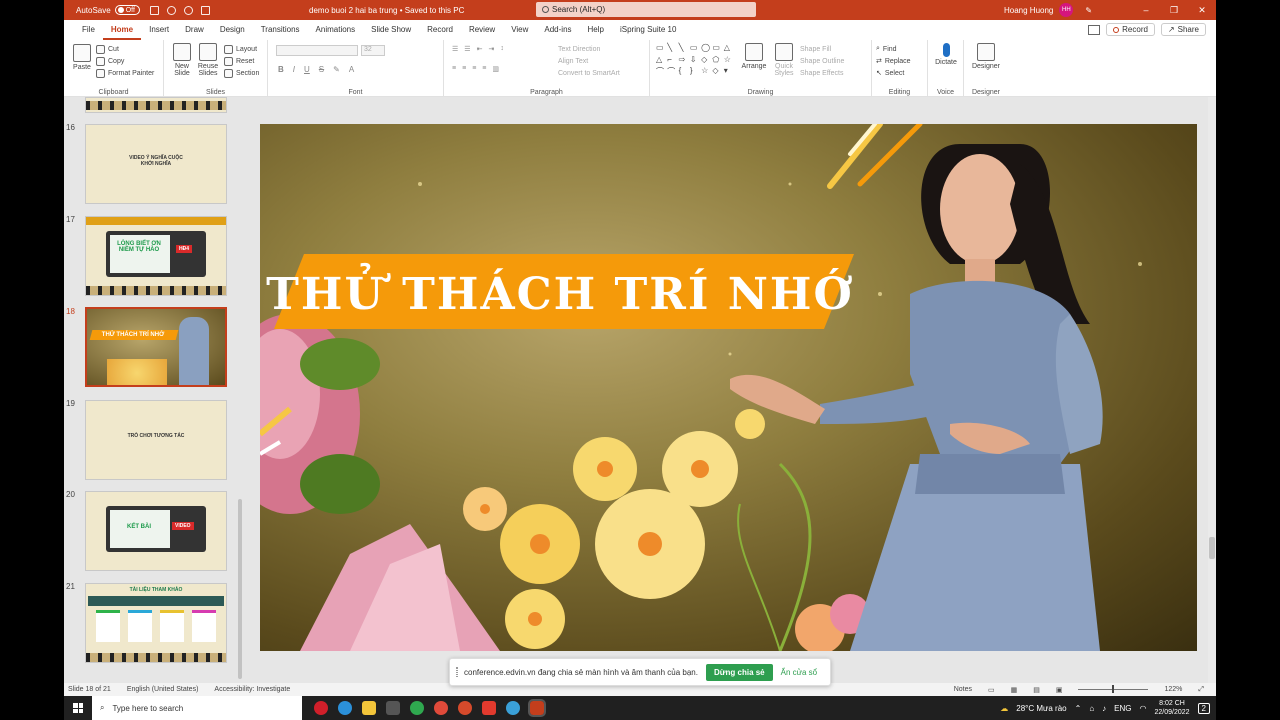 This screenshot has height=720, width=1280. What do you see at coordinates (156, 623) in the screenshot?
I see `slide-thumbnail-21: TÀI LIỆU THAM KHẢO` at bounding box center [156, 623].